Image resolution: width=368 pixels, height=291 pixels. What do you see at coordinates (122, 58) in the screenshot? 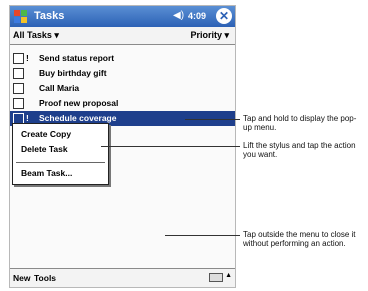
I see `task-row: ! Send status report` at bounding box center [122, 58].